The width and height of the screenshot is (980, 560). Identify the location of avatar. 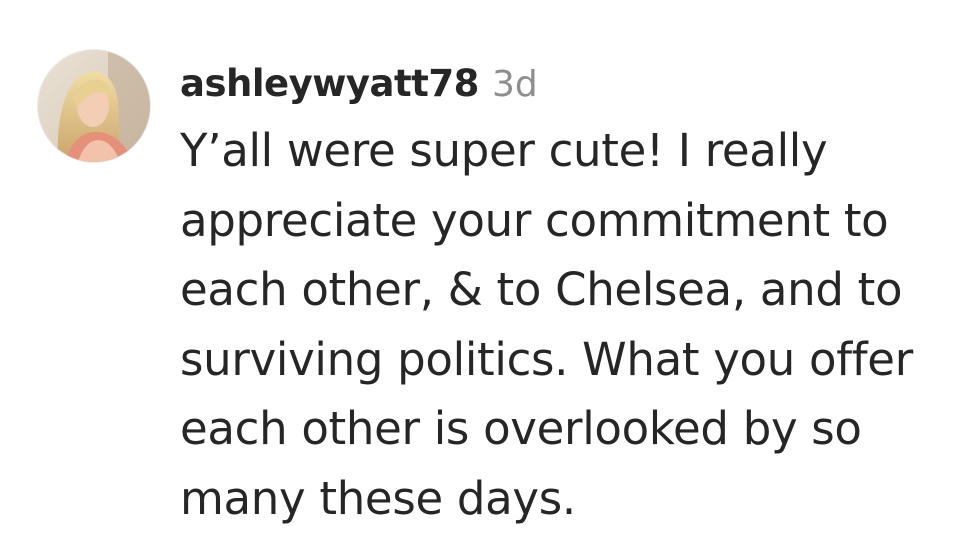
(94, 106).